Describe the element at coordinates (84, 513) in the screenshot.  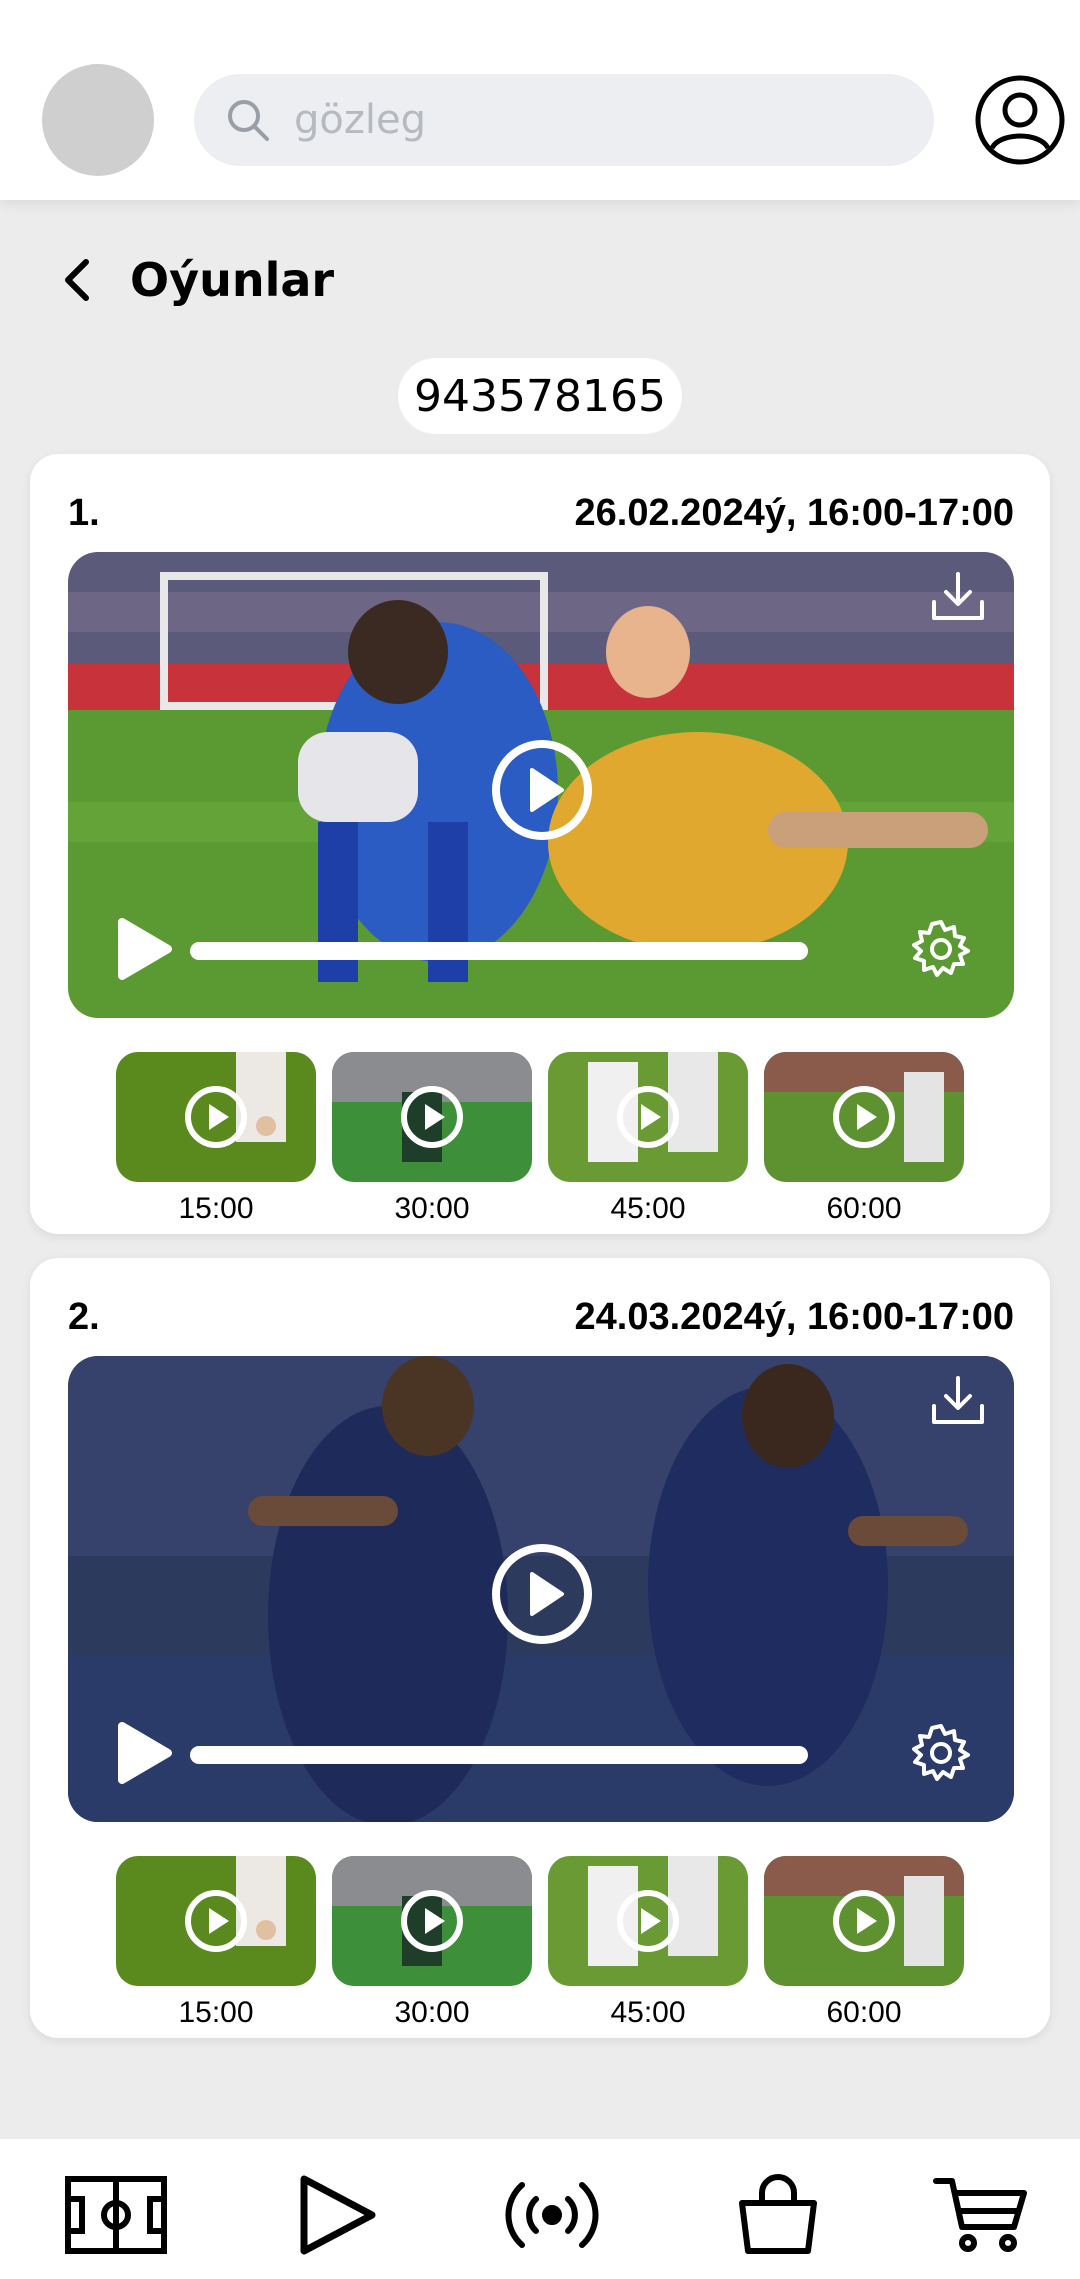
I see `game-index: 1.` at that location.